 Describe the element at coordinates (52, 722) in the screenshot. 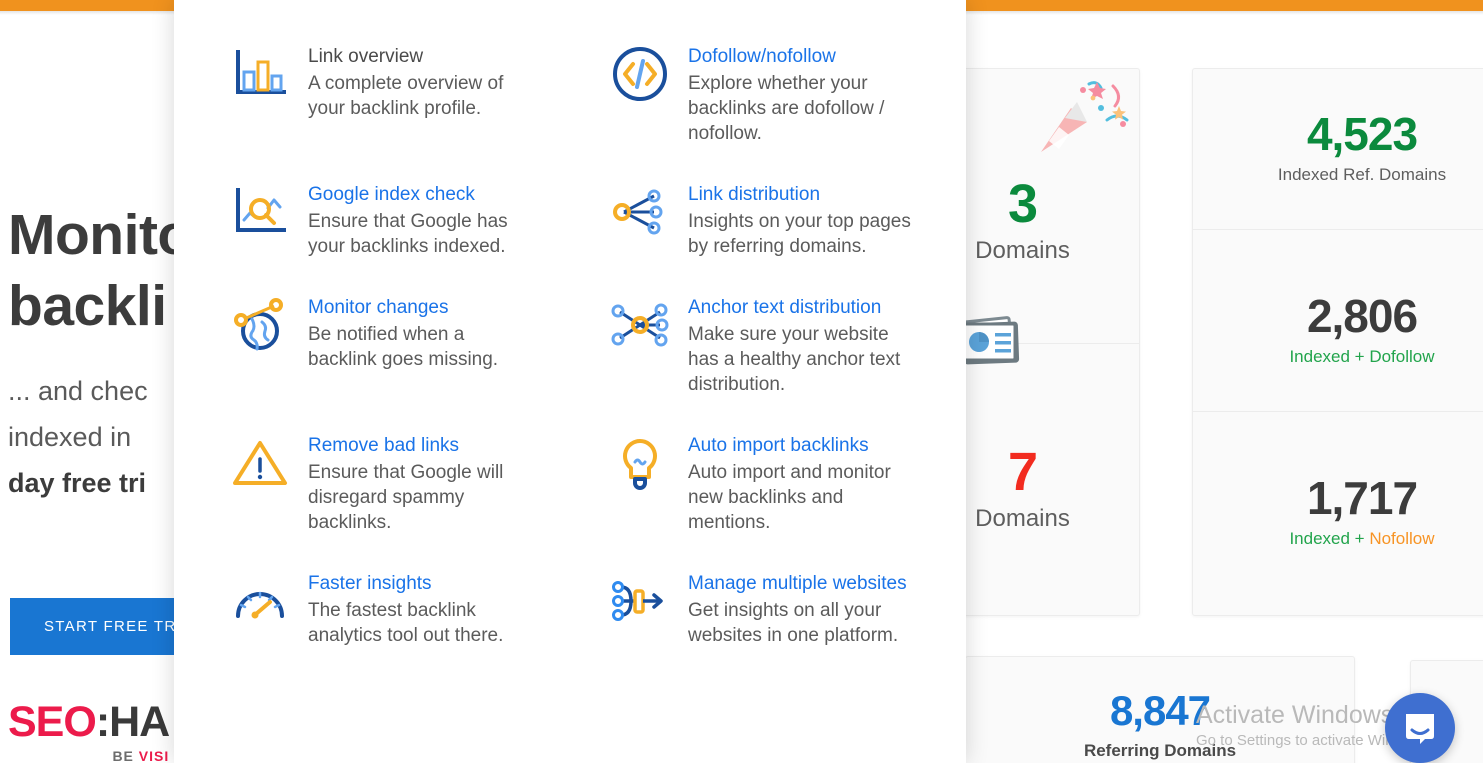

I see `logo-wordmark-red: SEO` at that location.